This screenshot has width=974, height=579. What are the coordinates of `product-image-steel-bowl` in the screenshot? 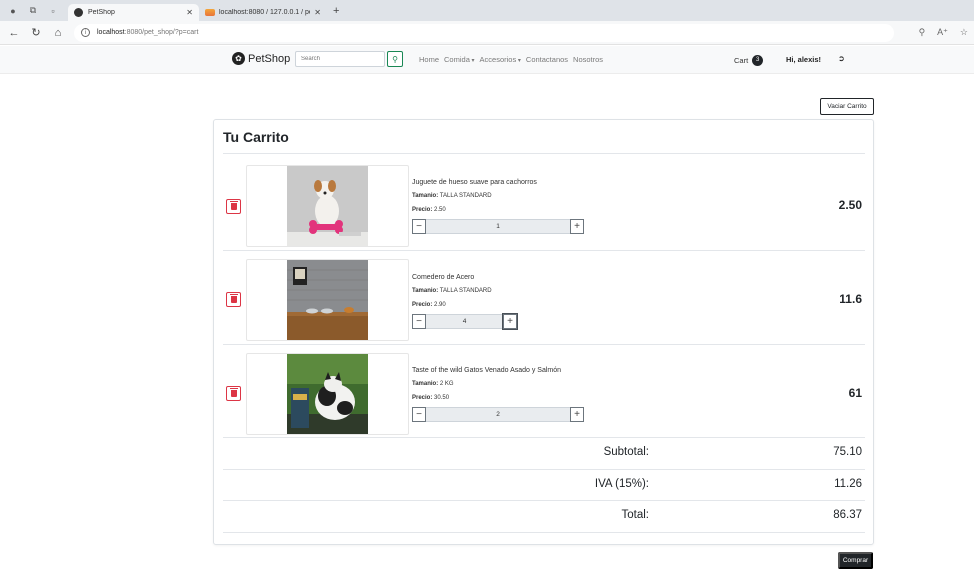 It's located at (327, 300).